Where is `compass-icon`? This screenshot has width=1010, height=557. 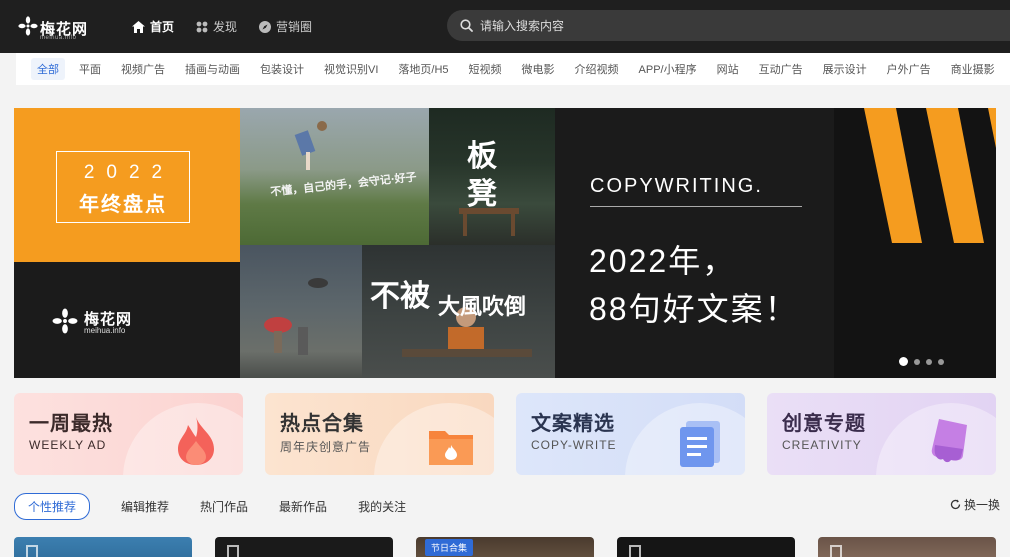 compass-icon is located at coordinates (265, 26).